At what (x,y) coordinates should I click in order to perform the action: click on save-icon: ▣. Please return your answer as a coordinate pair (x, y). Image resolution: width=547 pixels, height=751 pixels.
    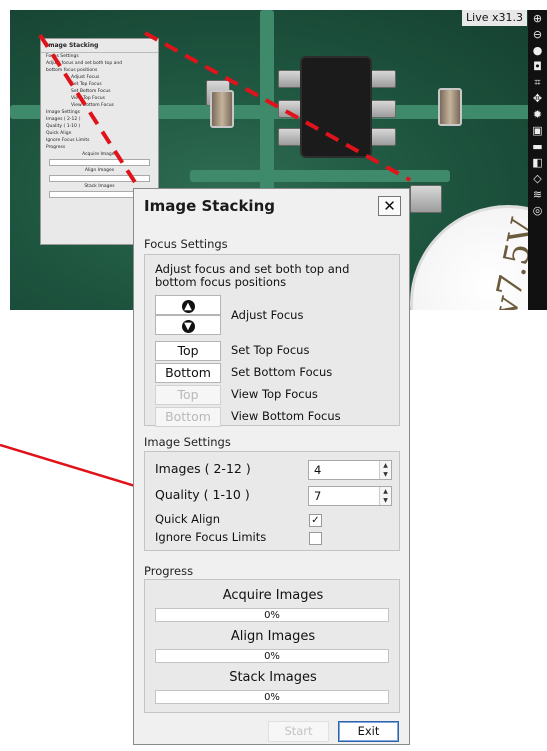
    Looking at the image, I should click on (537, 130).